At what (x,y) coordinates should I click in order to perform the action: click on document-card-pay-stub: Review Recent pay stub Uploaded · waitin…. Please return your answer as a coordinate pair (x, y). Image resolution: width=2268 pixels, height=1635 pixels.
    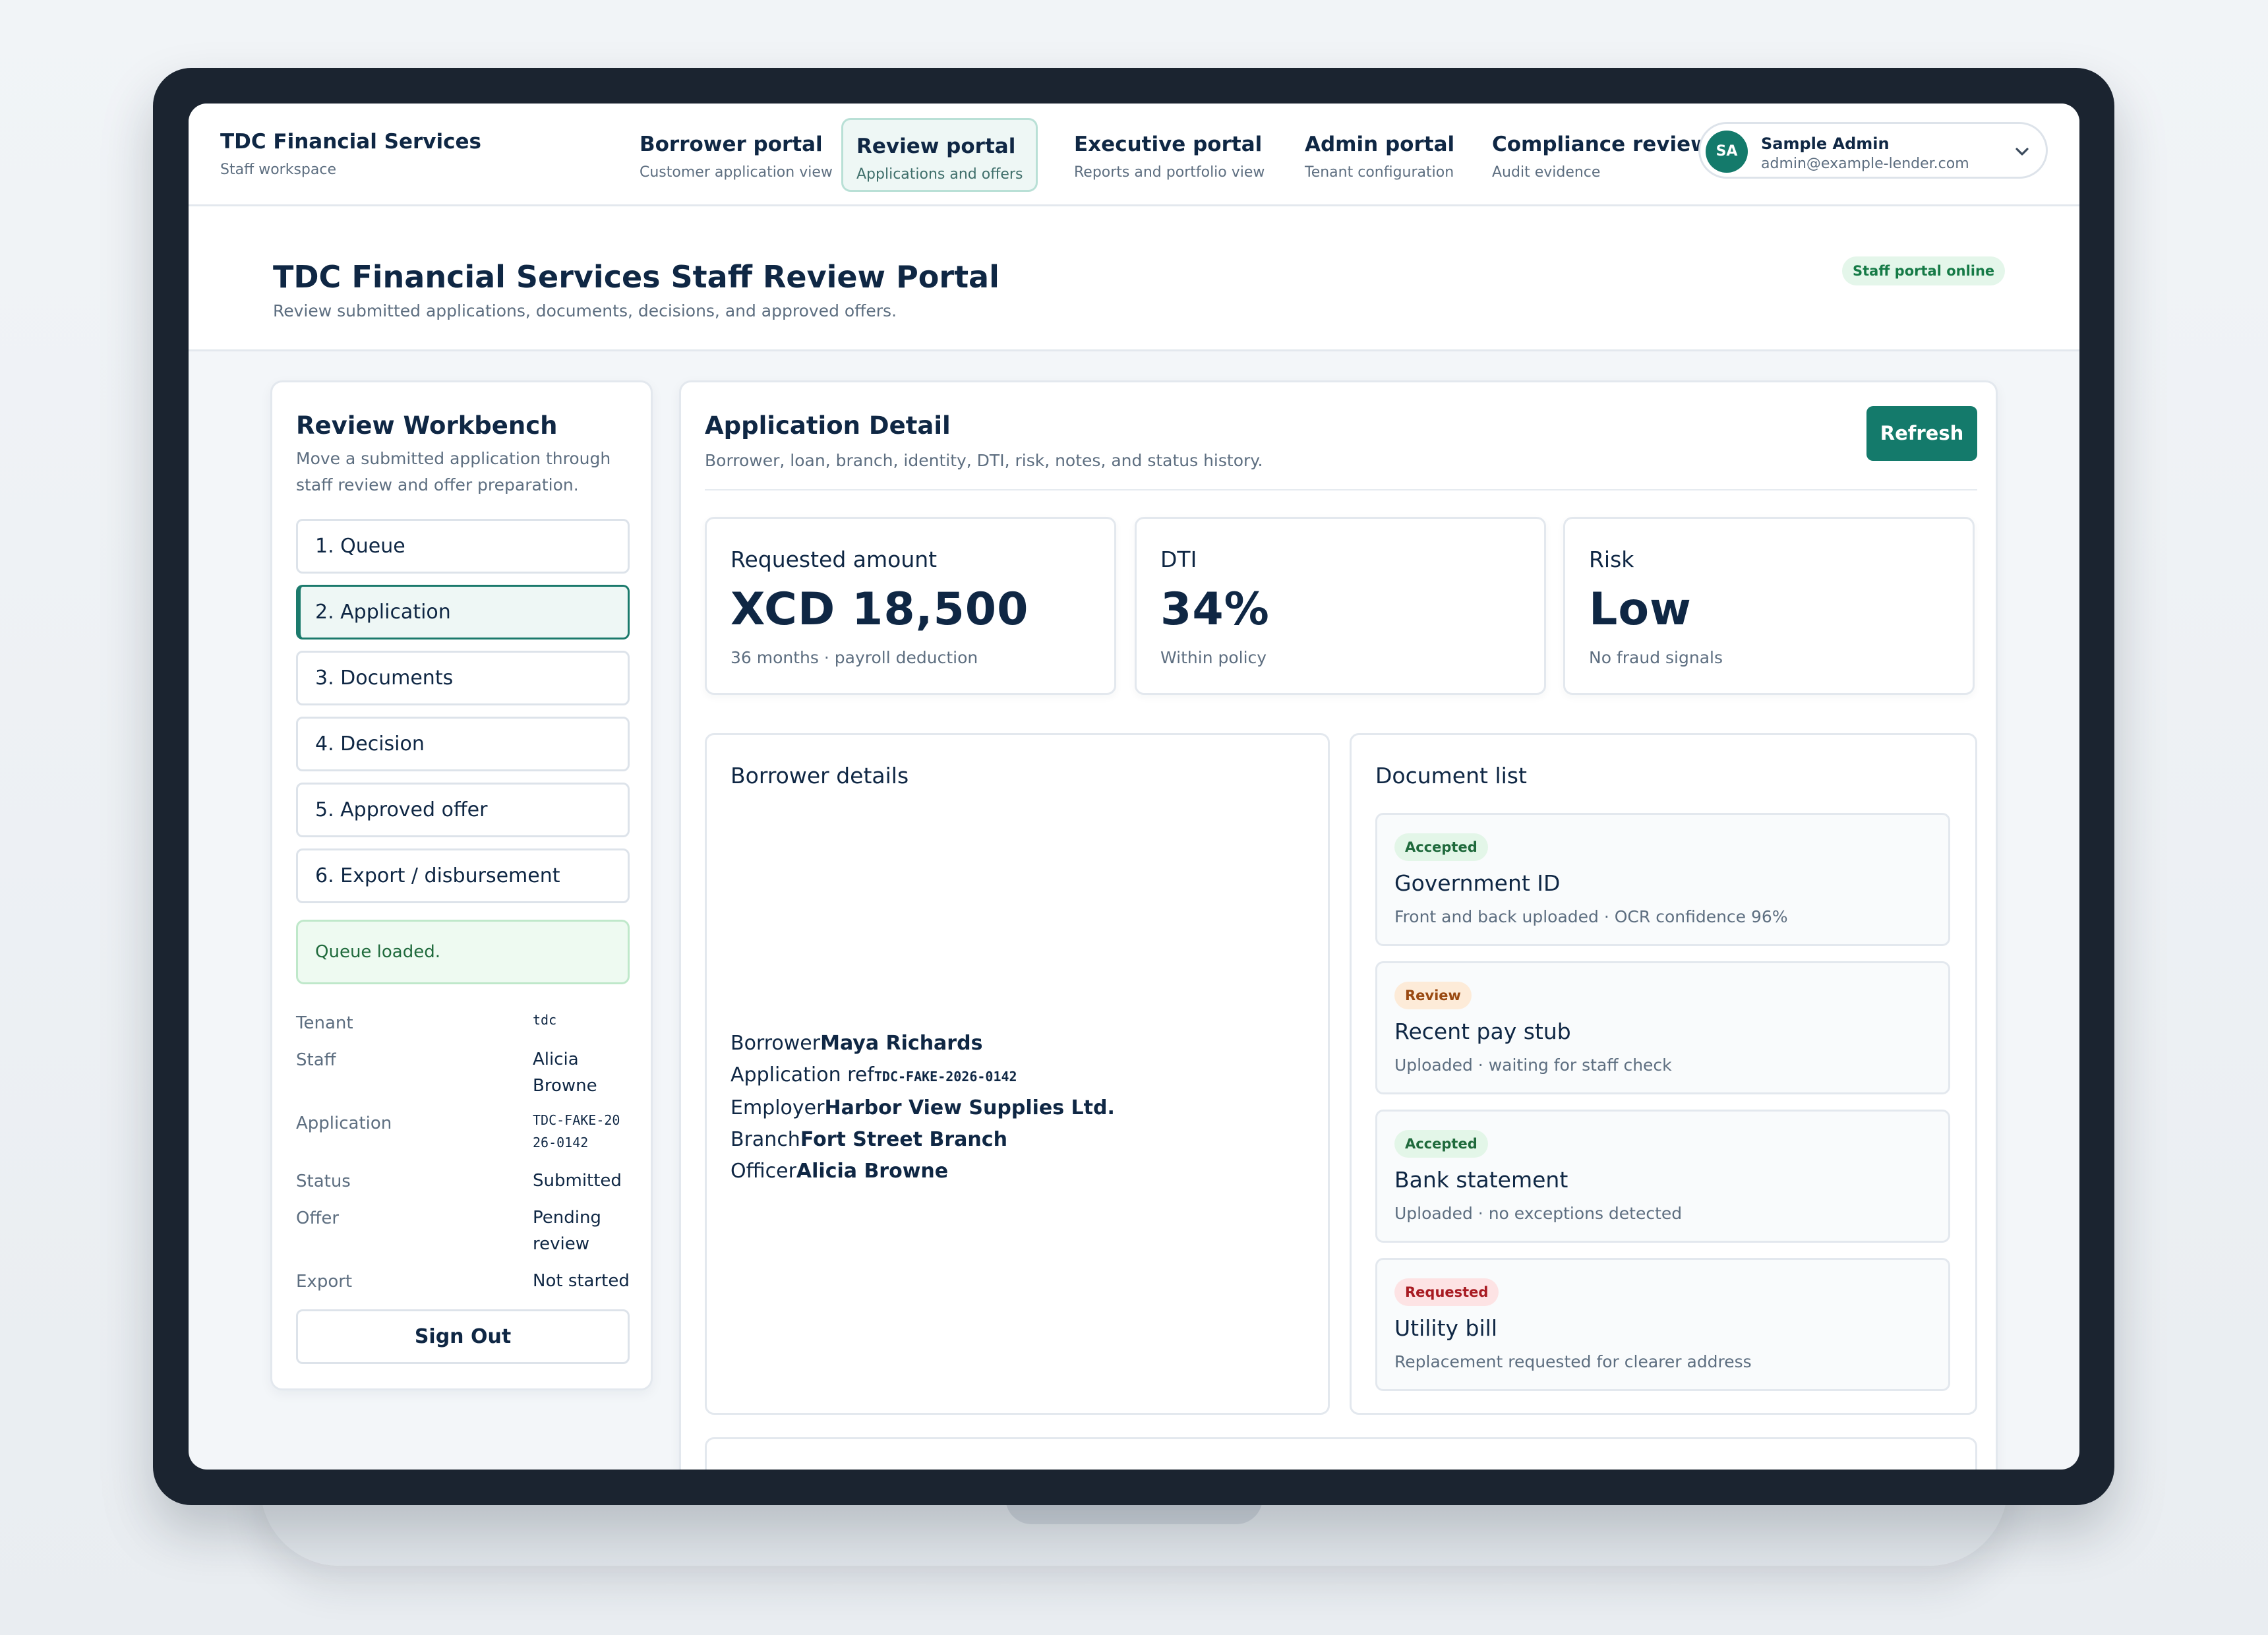
    Looking at the image, I should click on (1662, 1027).